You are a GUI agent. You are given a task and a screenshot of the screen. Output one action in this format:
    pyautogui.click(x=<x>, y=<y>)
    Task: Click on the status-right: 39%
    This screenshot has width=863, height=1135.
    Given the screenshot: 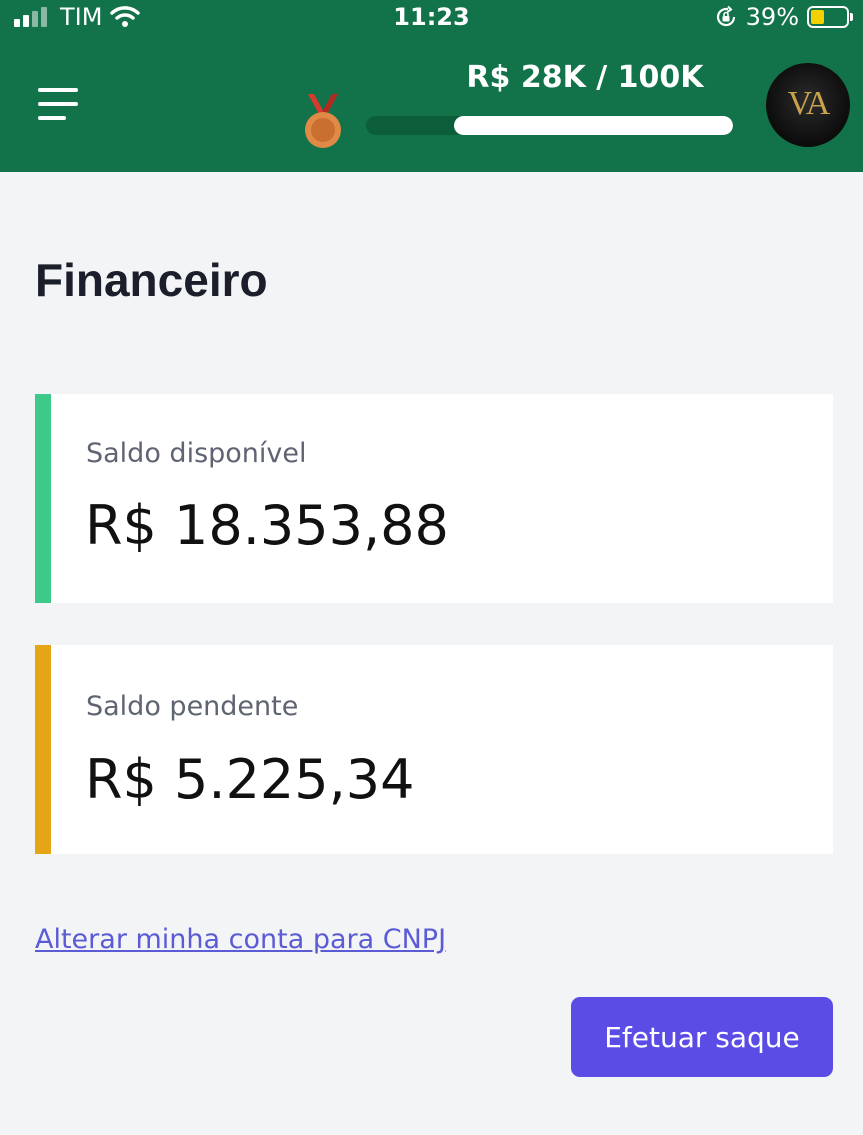 What is the action you would take?
    pyautogui.click(x=783, y=17)
    